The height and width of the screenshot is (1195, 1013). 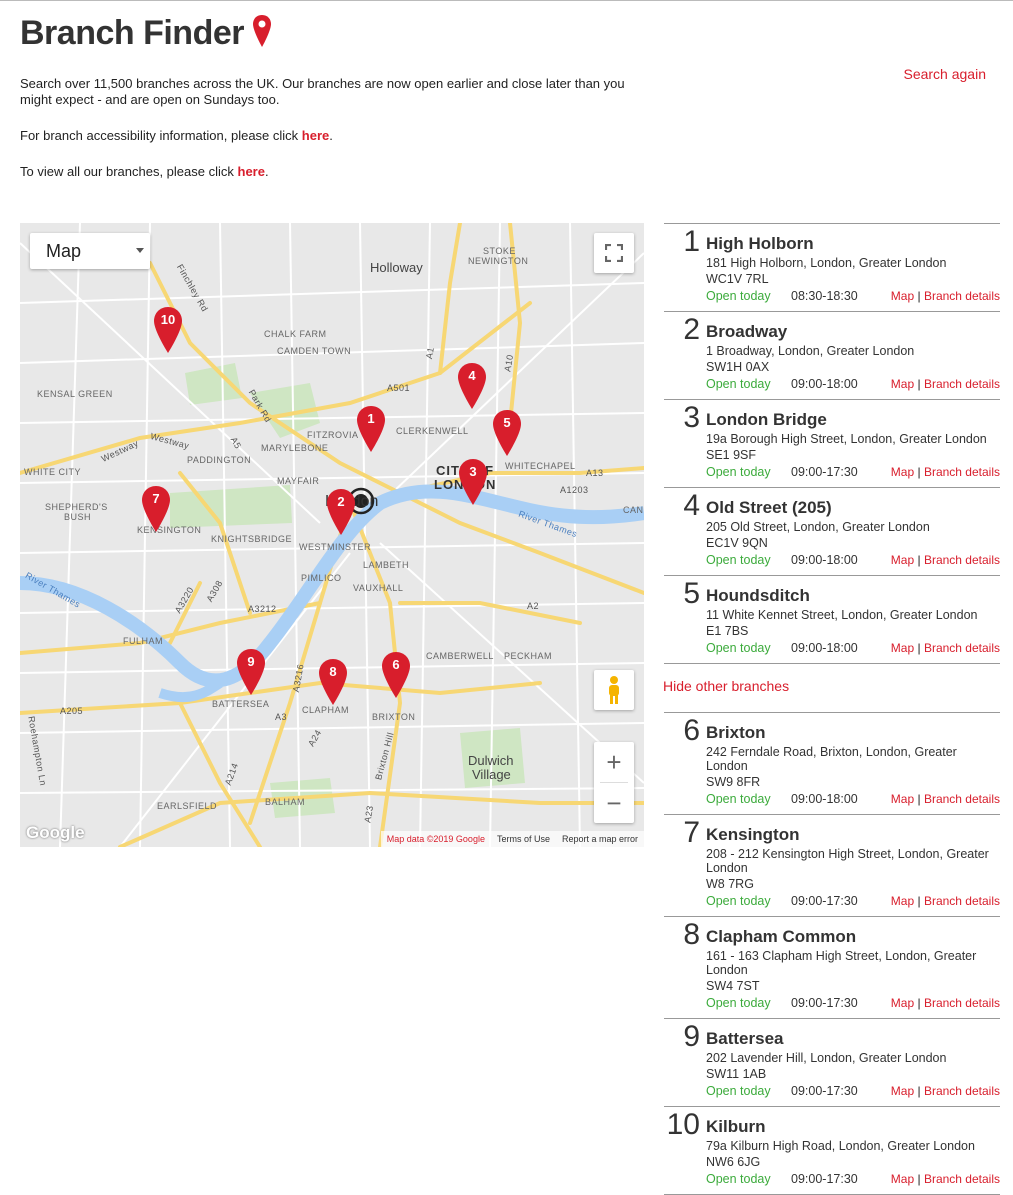 I want to click on branch-name: Brixton, so click(x=736, y=732).